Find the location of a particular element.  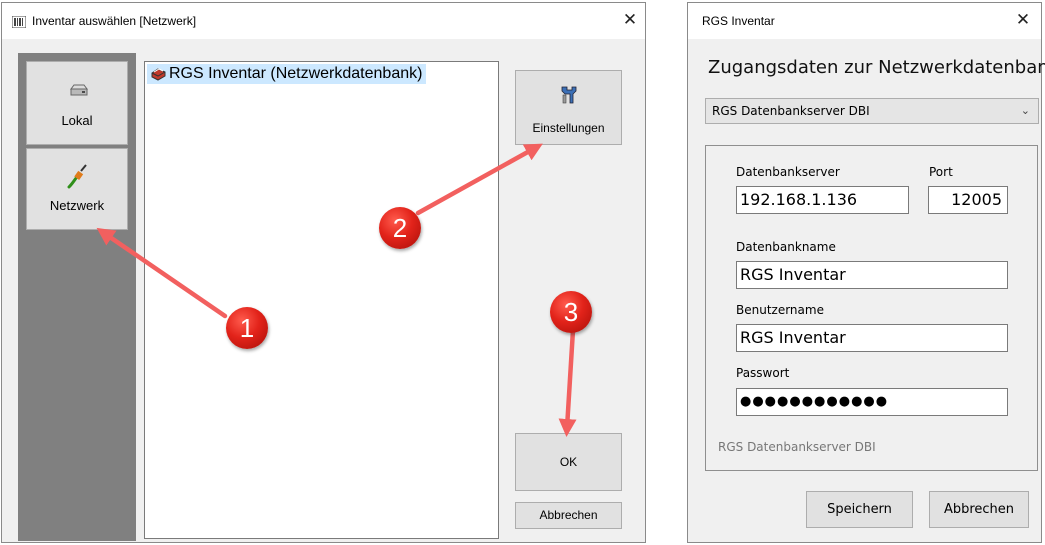

port-label: Port is located at coordinates (941, 172).